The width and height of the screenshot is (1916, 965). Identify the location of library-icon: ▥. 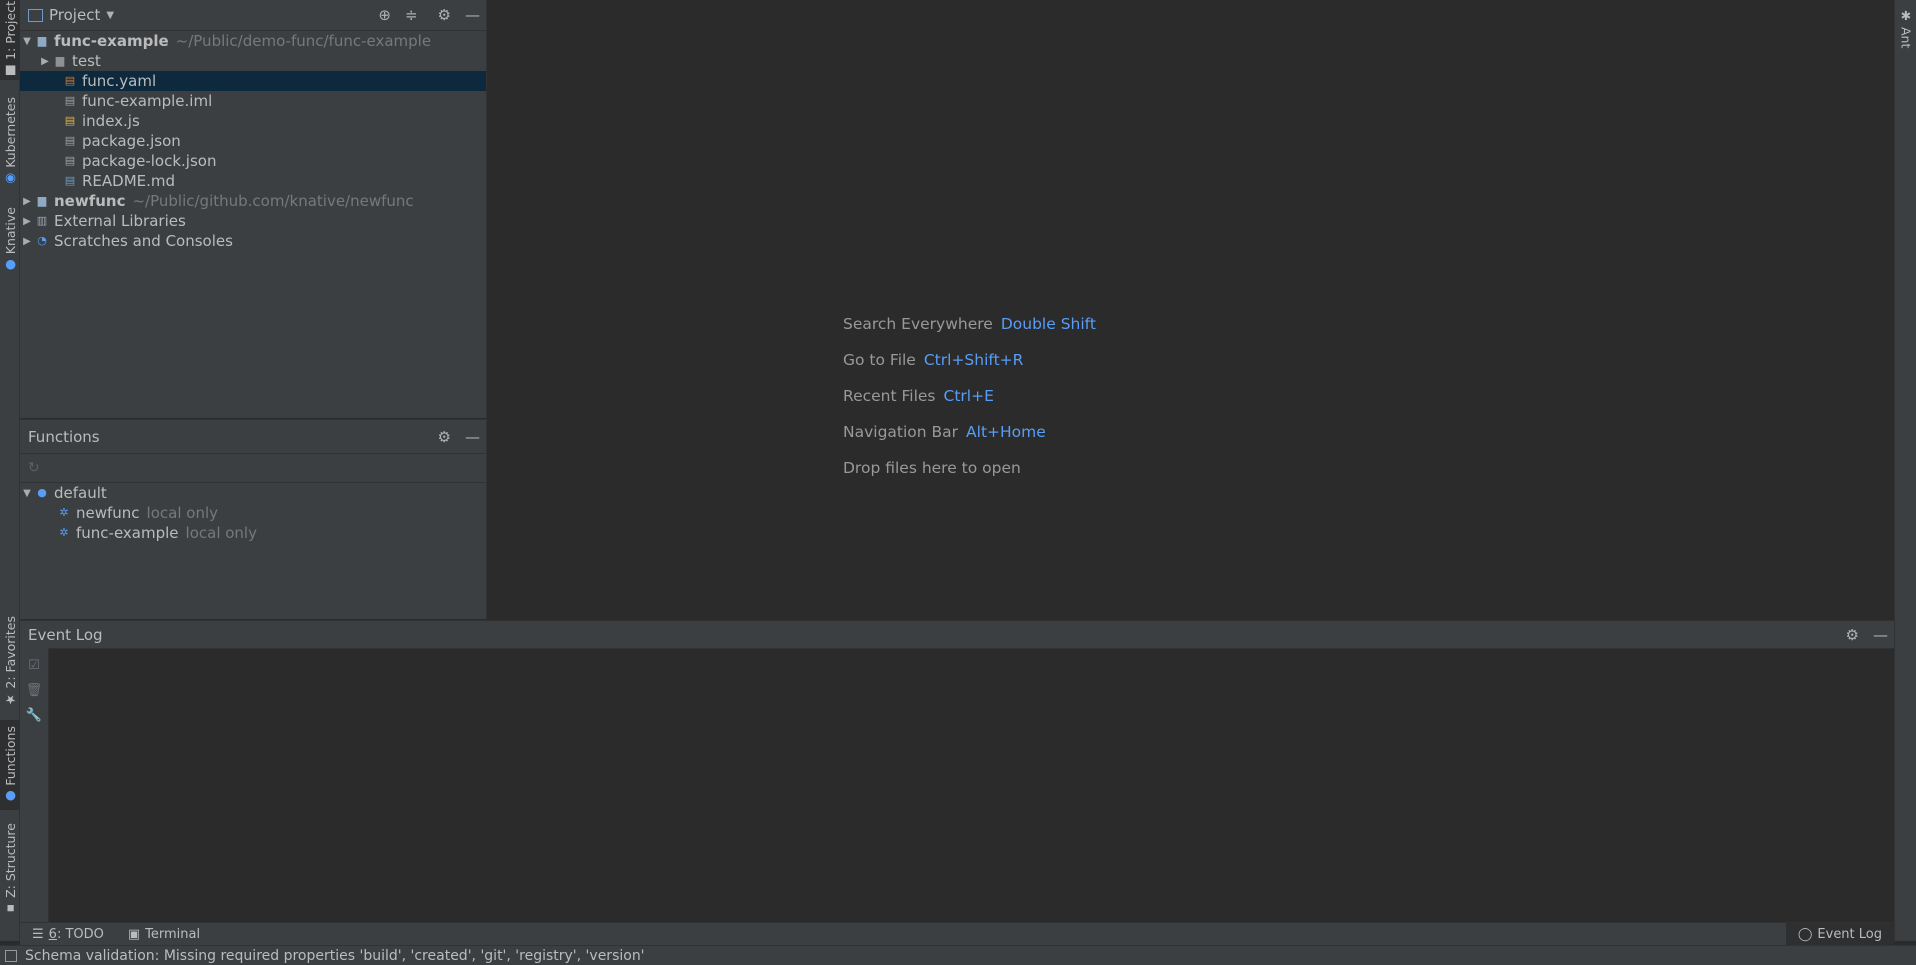
(42, 220).